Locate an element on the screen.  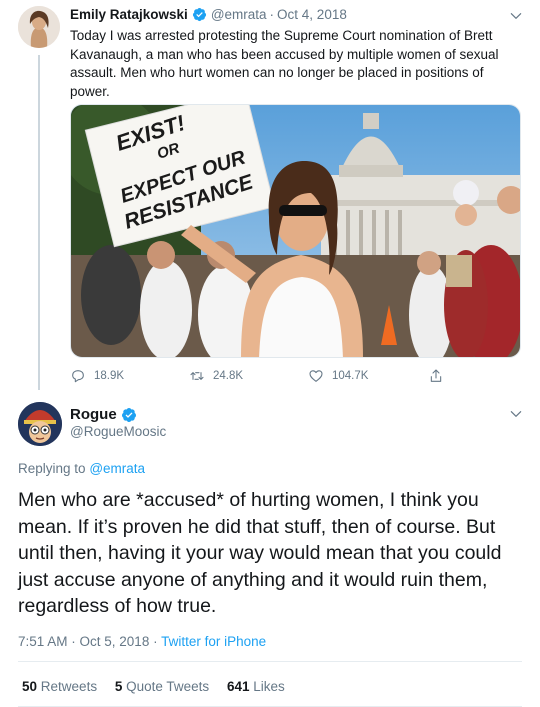
likes-label: Likes is located at coordinates (269, 686).